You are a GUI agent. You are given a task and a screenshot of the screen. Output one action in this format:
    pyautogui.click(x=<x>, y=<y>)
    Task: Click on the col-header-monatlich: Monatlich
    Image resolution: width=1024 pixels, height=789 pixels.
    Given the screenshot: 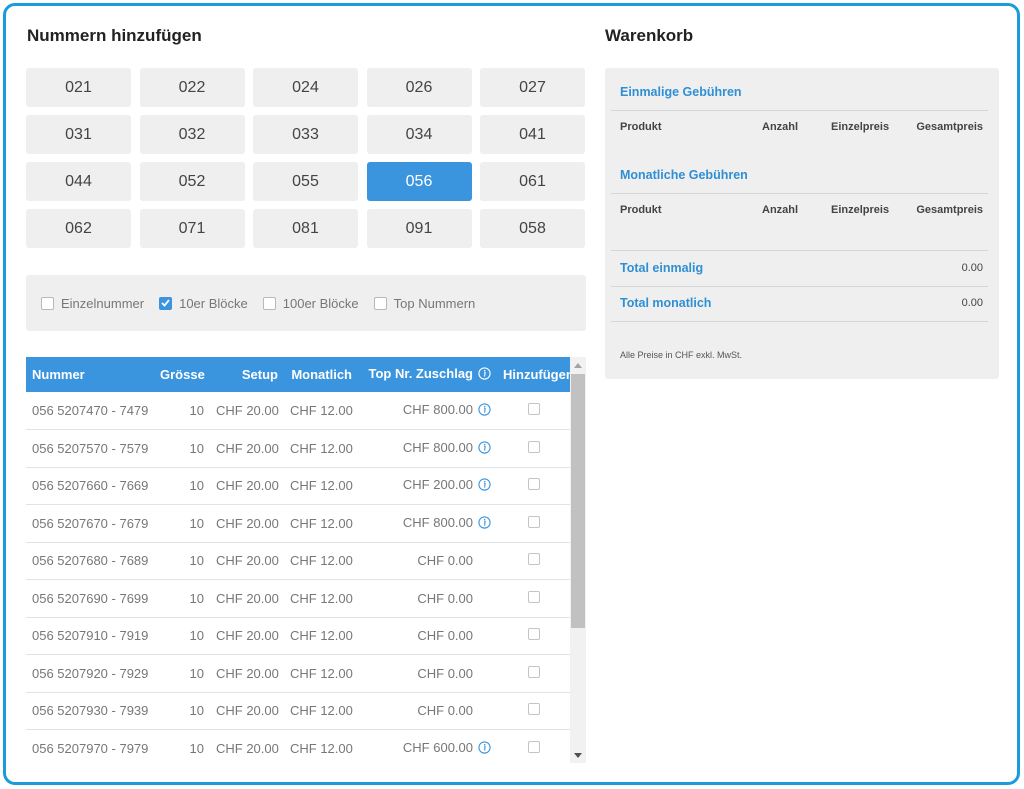 What is the action you would take?
    pyautogui.click(x=321, y=374)
    